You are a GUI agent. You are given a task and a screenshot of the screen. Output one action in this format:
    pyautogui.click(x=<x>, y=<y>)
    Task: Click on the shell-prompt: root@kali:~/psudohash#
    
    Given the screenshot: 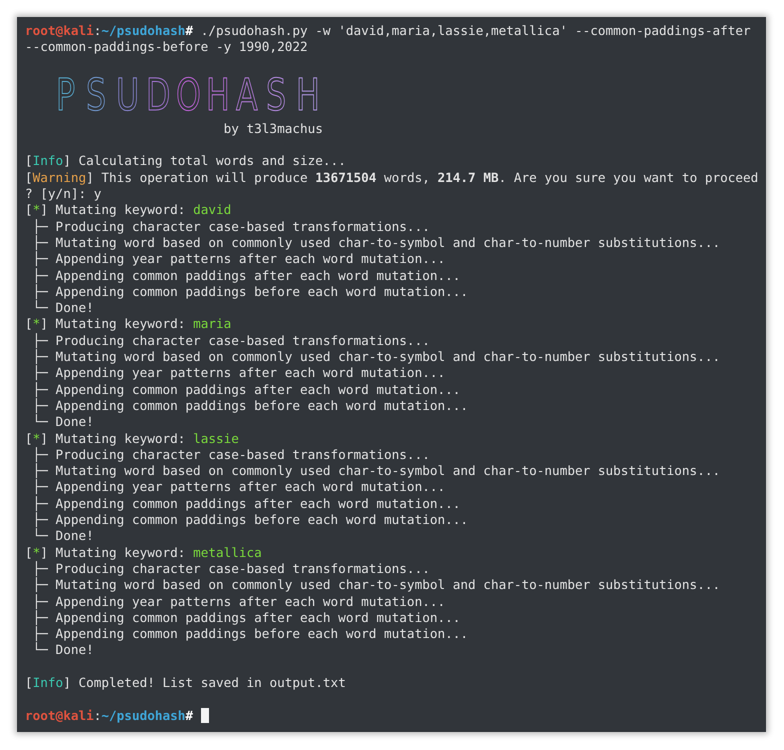 What is the action you would take?
    pyautogui.click(x=109, y=716)
    